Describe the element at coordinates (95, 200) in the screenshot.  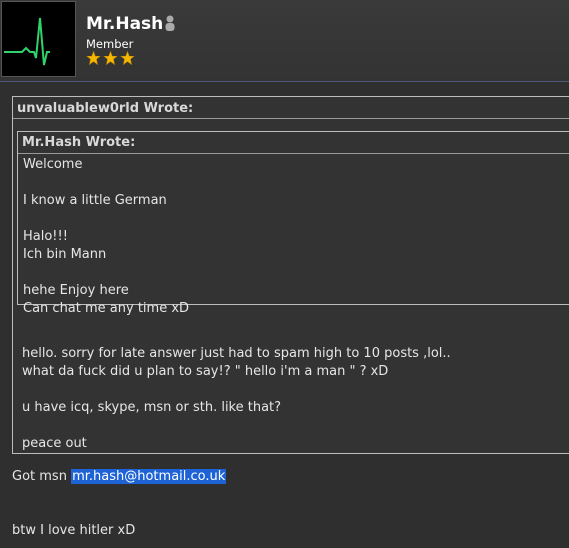
I see `inner-quote-line: I know a little German` at that location.